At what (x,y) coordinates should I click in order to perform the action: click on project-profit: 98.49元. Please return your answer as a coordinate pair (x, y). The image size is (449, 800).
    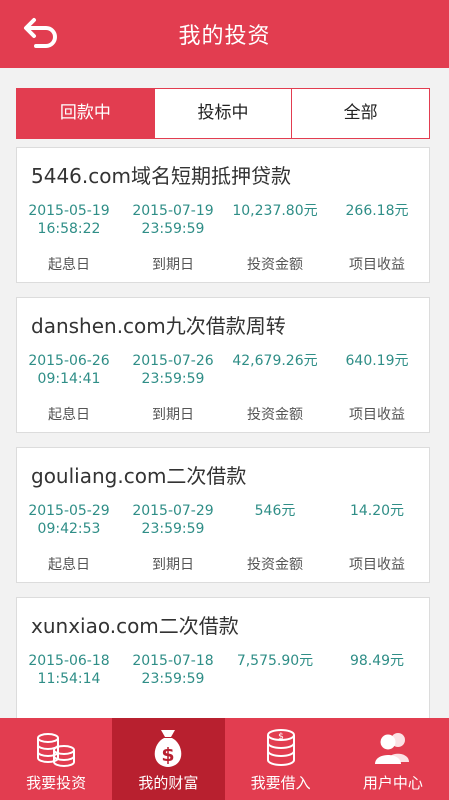
    Looking at the image, I should click on (377, 661).